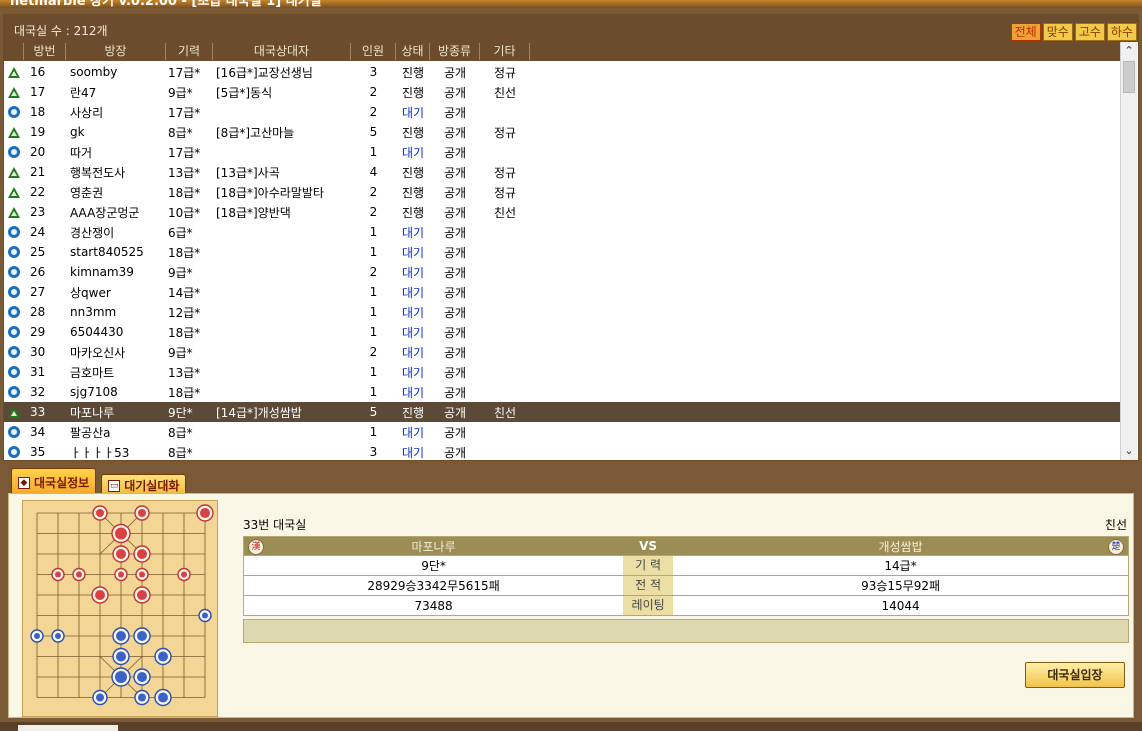 This screenshot has width=1142, height=731. Describe the element at coordinates (562, 352) in the screenshot. I see `table-row: 30 마카오신사 9급* 2 대기 공개` at that location.